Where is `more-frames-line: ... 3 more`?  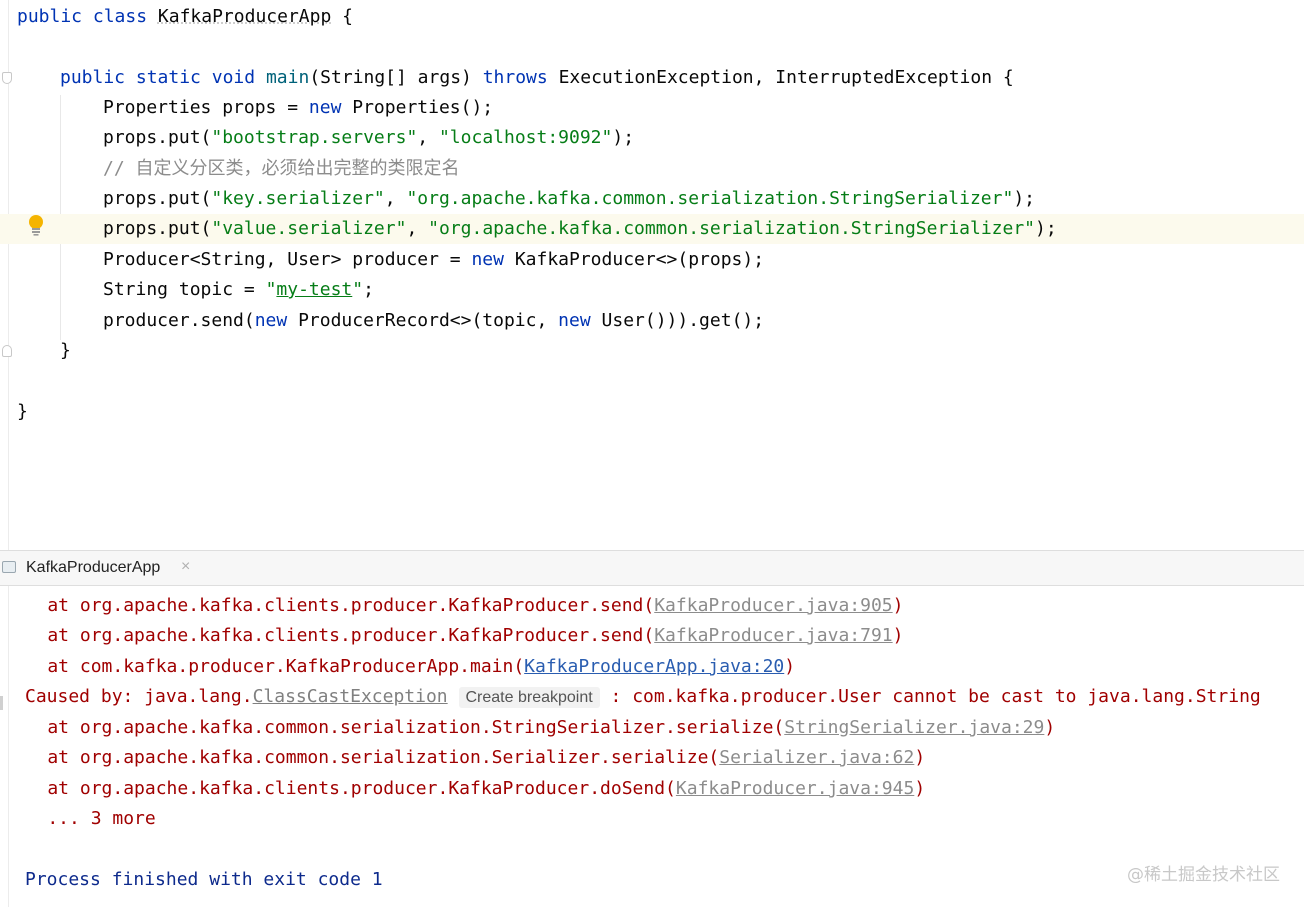 more-frames-line: ... 3 more is located at coordinates (80, 818).